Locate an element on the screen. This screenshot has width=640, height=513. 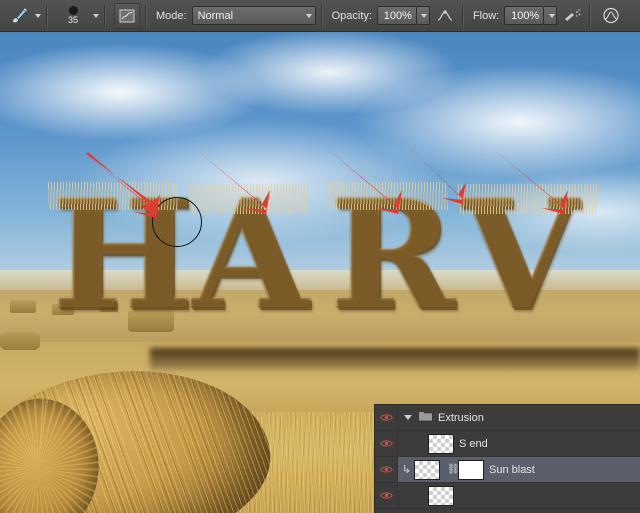
opacity-value: 100% is located at coordinates (396, 15).